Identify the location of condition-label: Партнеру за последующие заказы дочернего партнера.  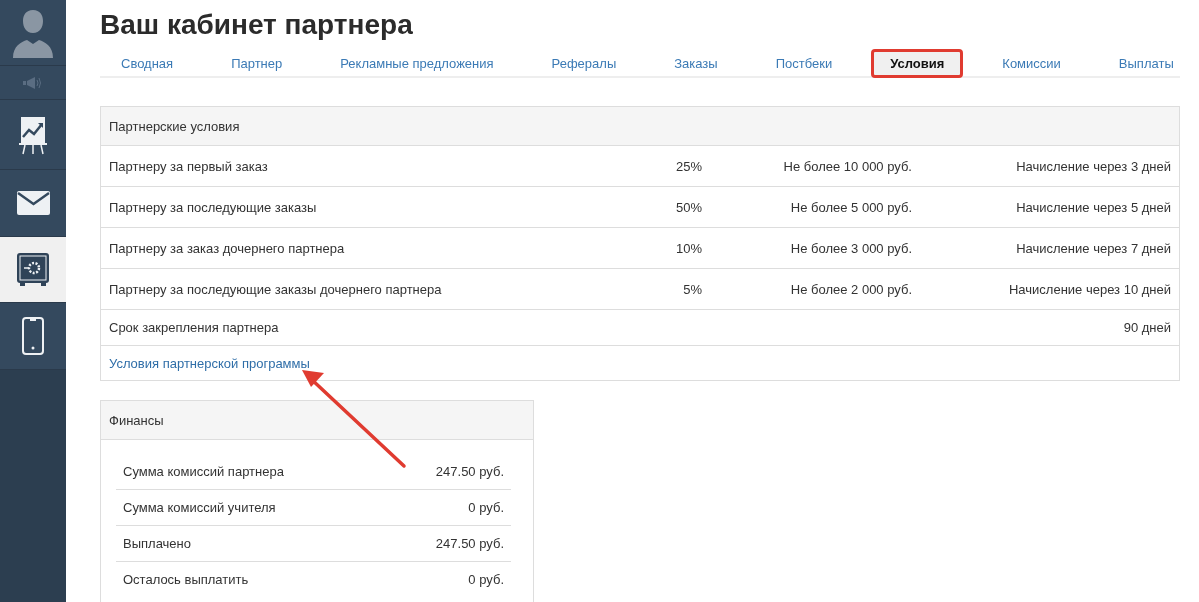
(276, 289).